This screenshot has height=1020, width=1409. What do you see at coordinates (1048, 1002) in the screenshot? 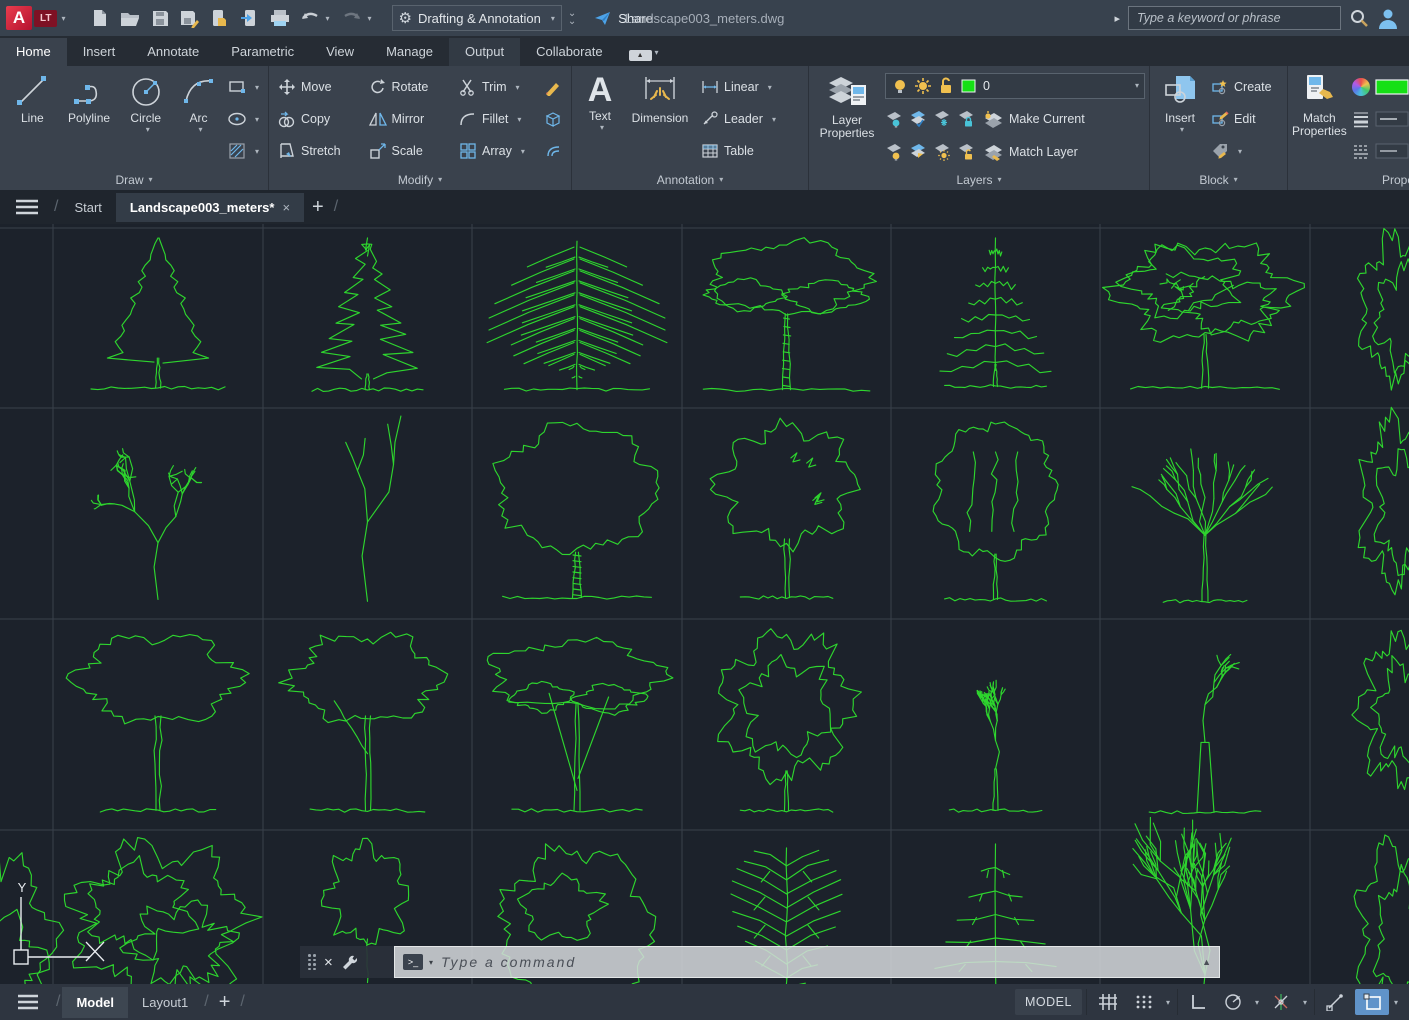
I see `model-space-toggle: MODEL` at bounding box center [1048, 1002].